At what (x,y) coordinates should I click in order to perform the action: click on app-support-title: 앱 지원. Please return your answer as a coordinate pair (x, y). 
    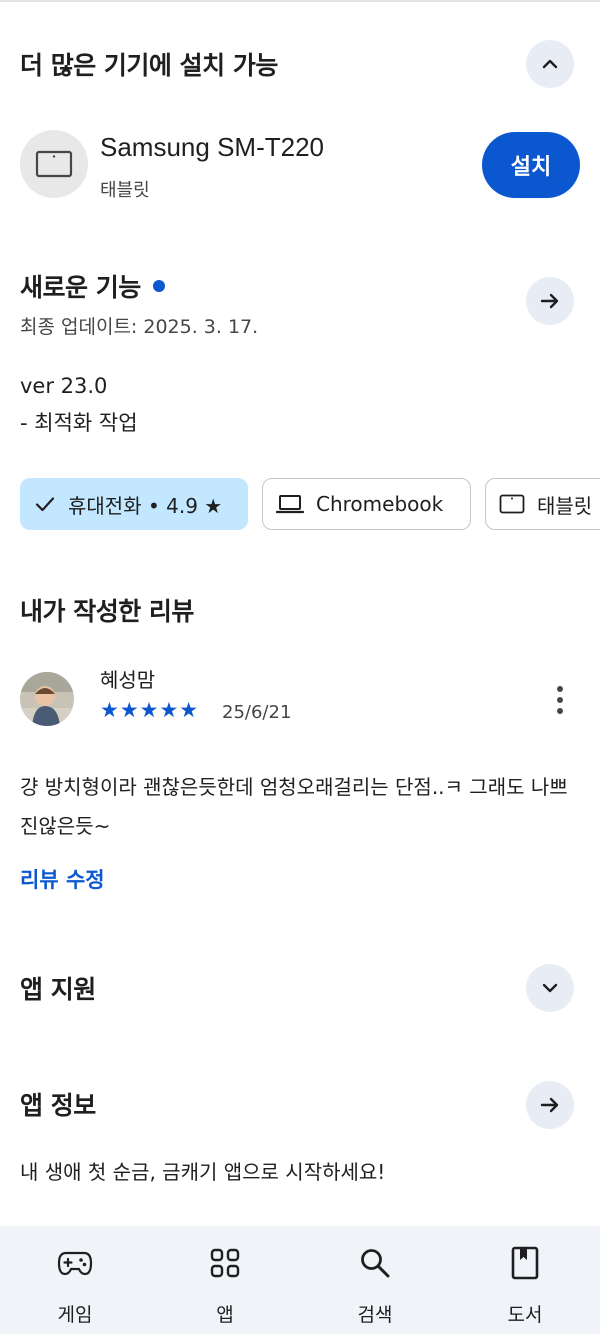
    Looking at the image, I should click on (58, 989).